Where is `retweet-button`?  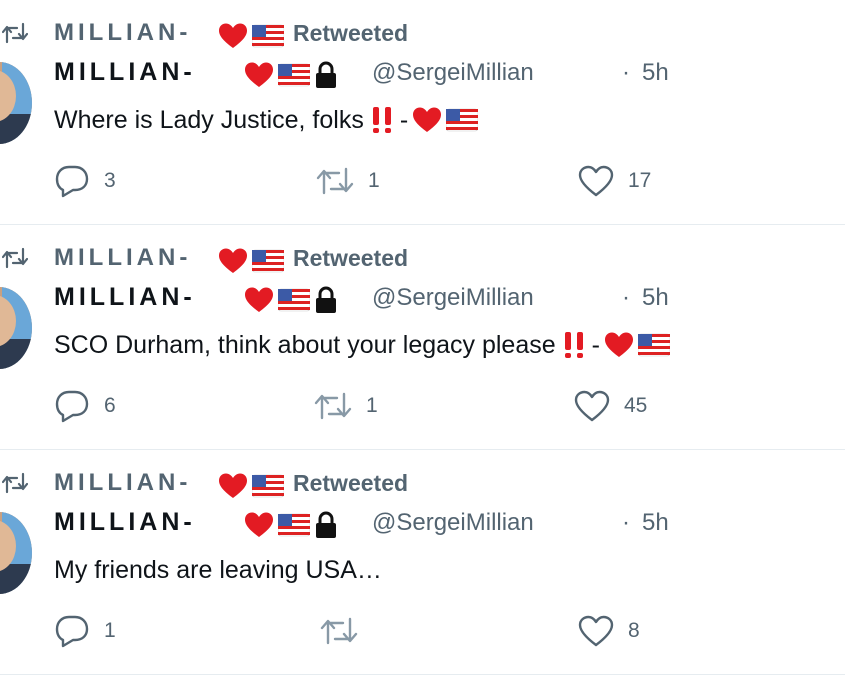
retweet-button is located at coordinates (346, 631).